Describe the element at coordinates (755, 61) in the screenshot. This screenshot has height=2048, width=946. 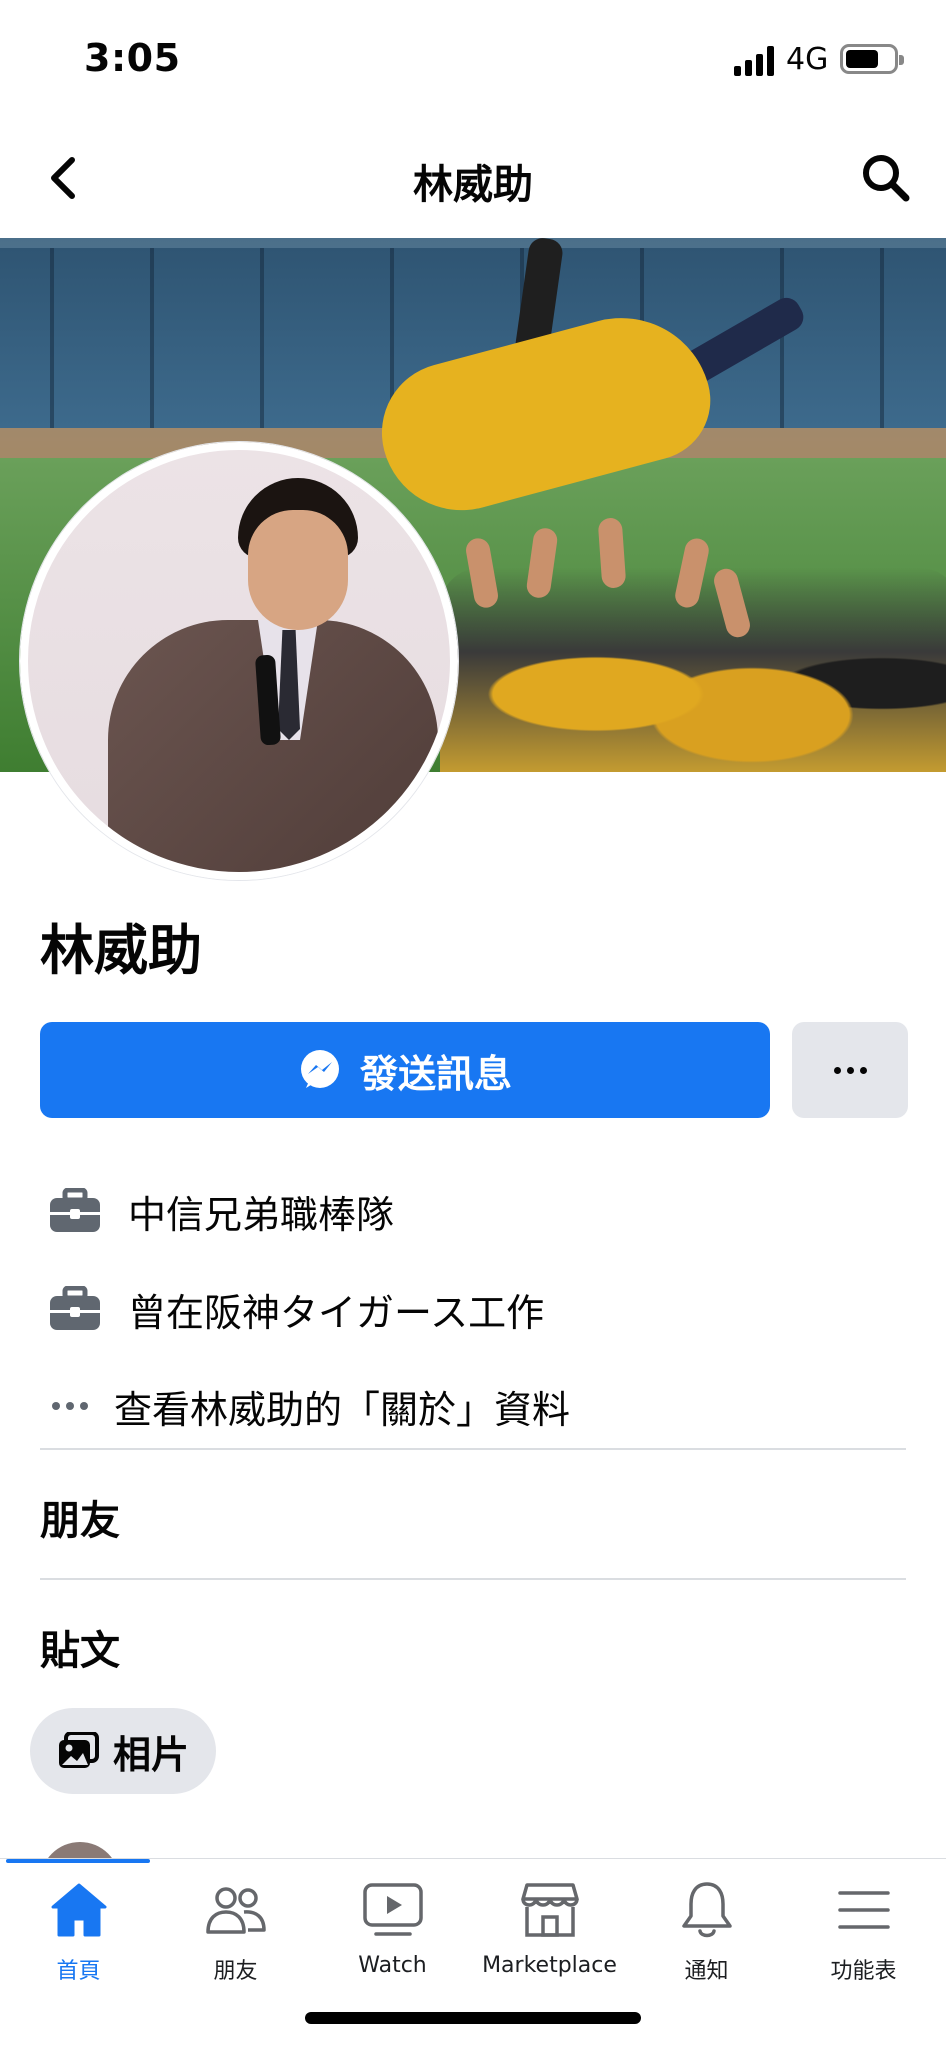
I see `signal-strength-icon` at that location.